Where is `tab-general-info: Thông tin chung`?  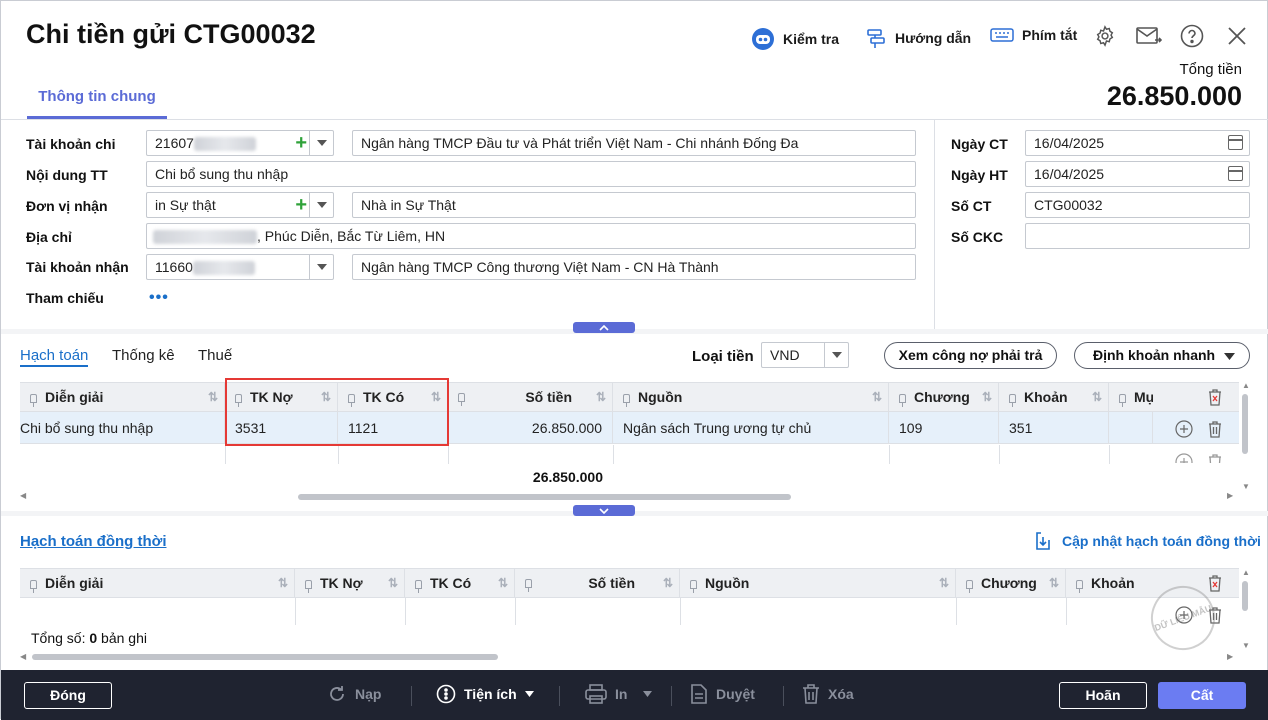
tab-general-info: Thông tin chung is located at coordinates (97, 99).